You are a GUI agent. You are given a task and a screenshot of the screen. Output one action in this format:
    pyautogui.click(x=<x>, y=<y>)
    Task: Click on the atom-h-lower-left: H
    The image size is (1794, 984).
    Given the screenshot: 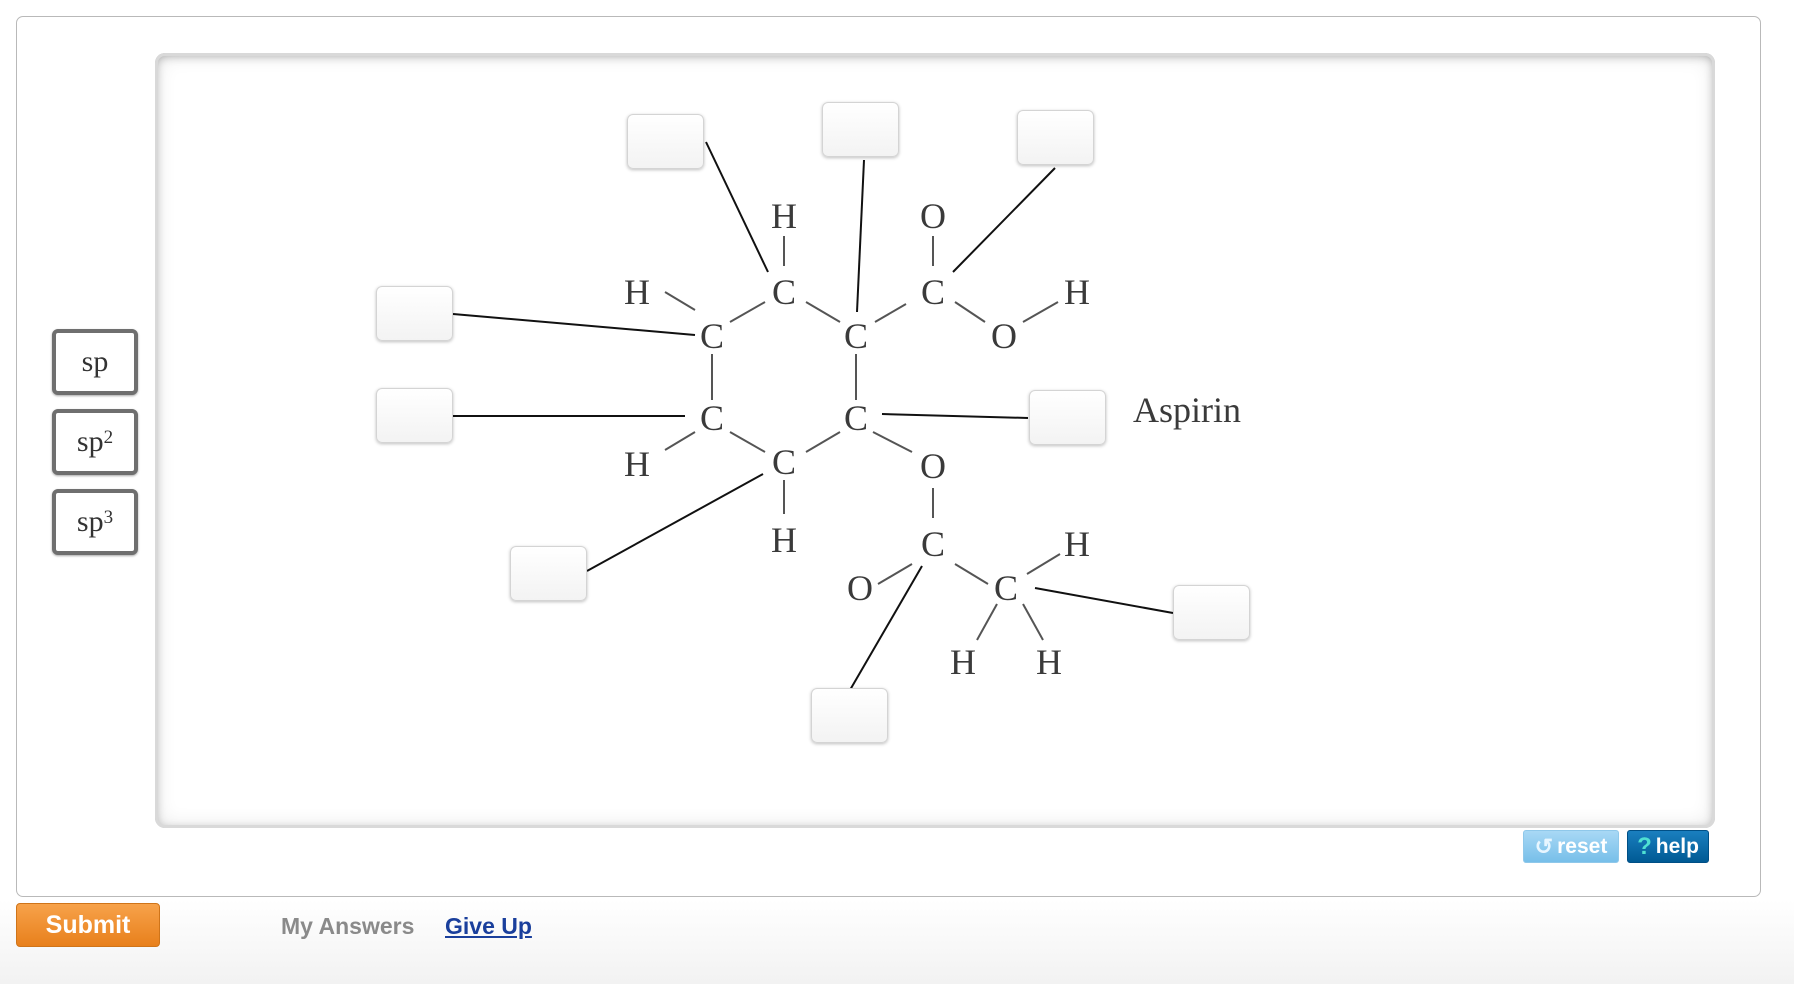 What is the action you would take?
    pyautogui.click(x=637, y=464)
    